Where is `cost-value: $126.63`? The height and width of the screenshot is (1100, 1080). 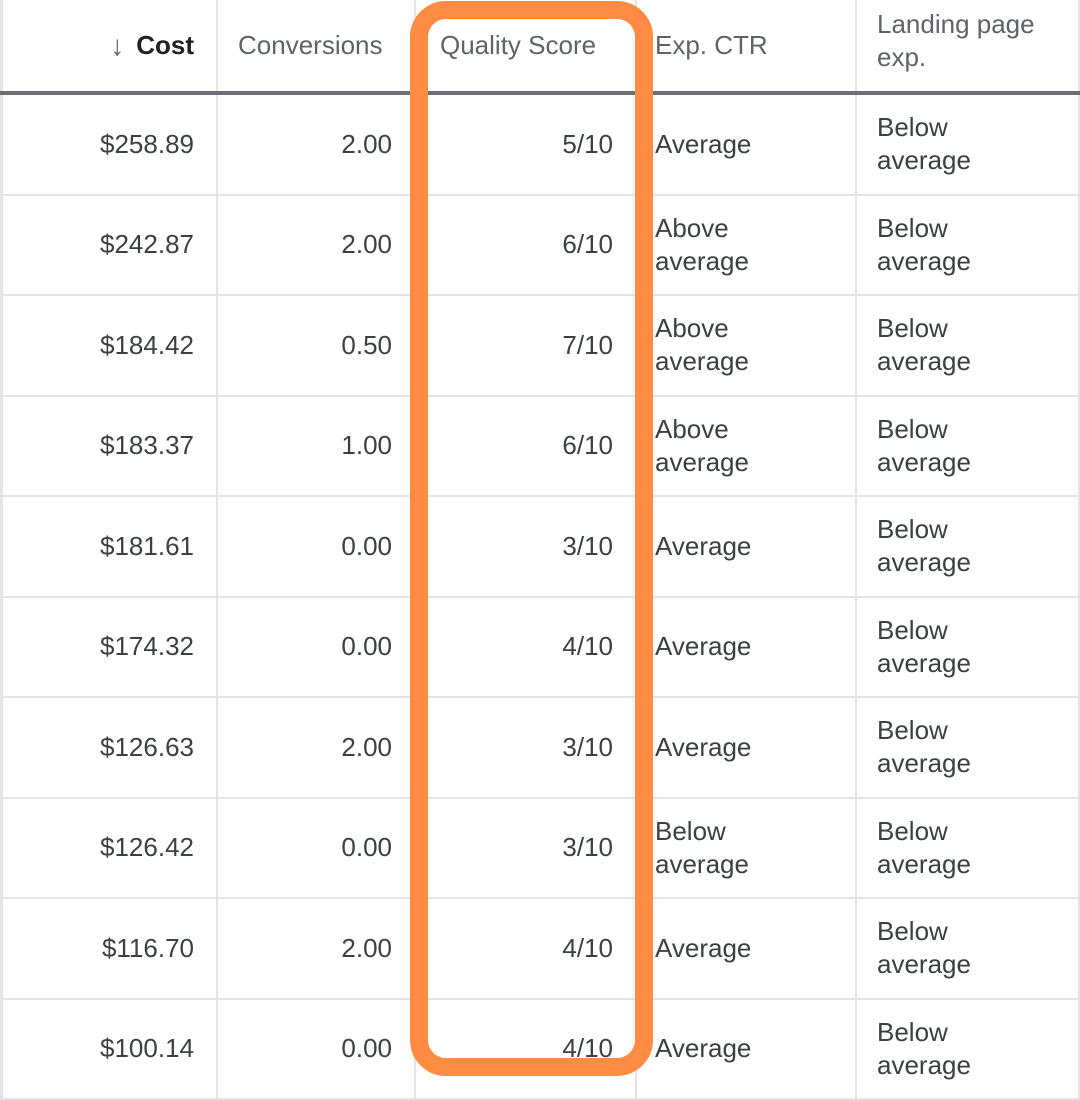
cost-value: $126.63 is located at coordinates (147, 747).